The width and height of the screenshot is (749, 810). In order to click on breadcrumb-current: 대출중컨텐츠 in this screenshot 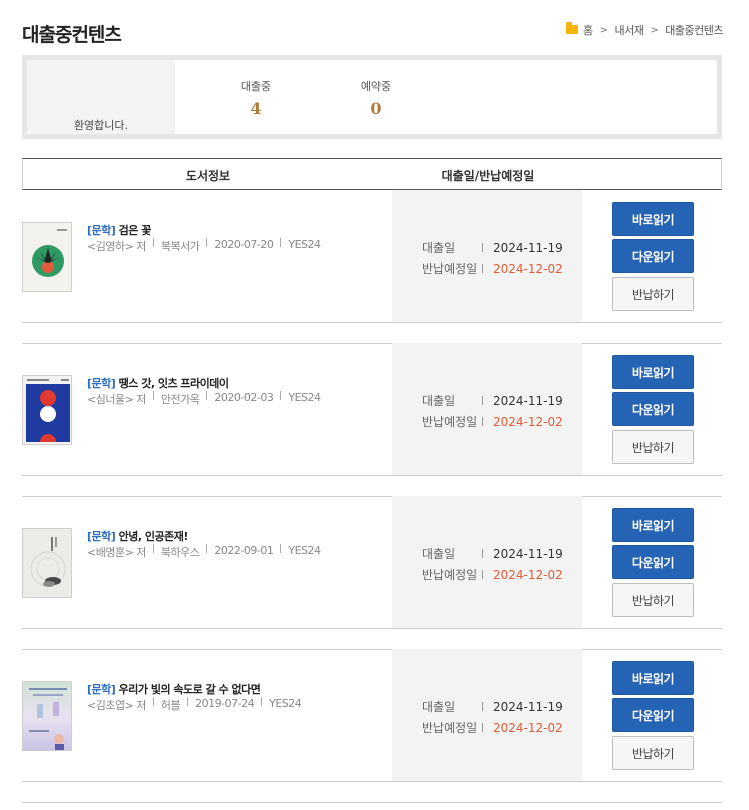, I will do `click(694, 30)`.